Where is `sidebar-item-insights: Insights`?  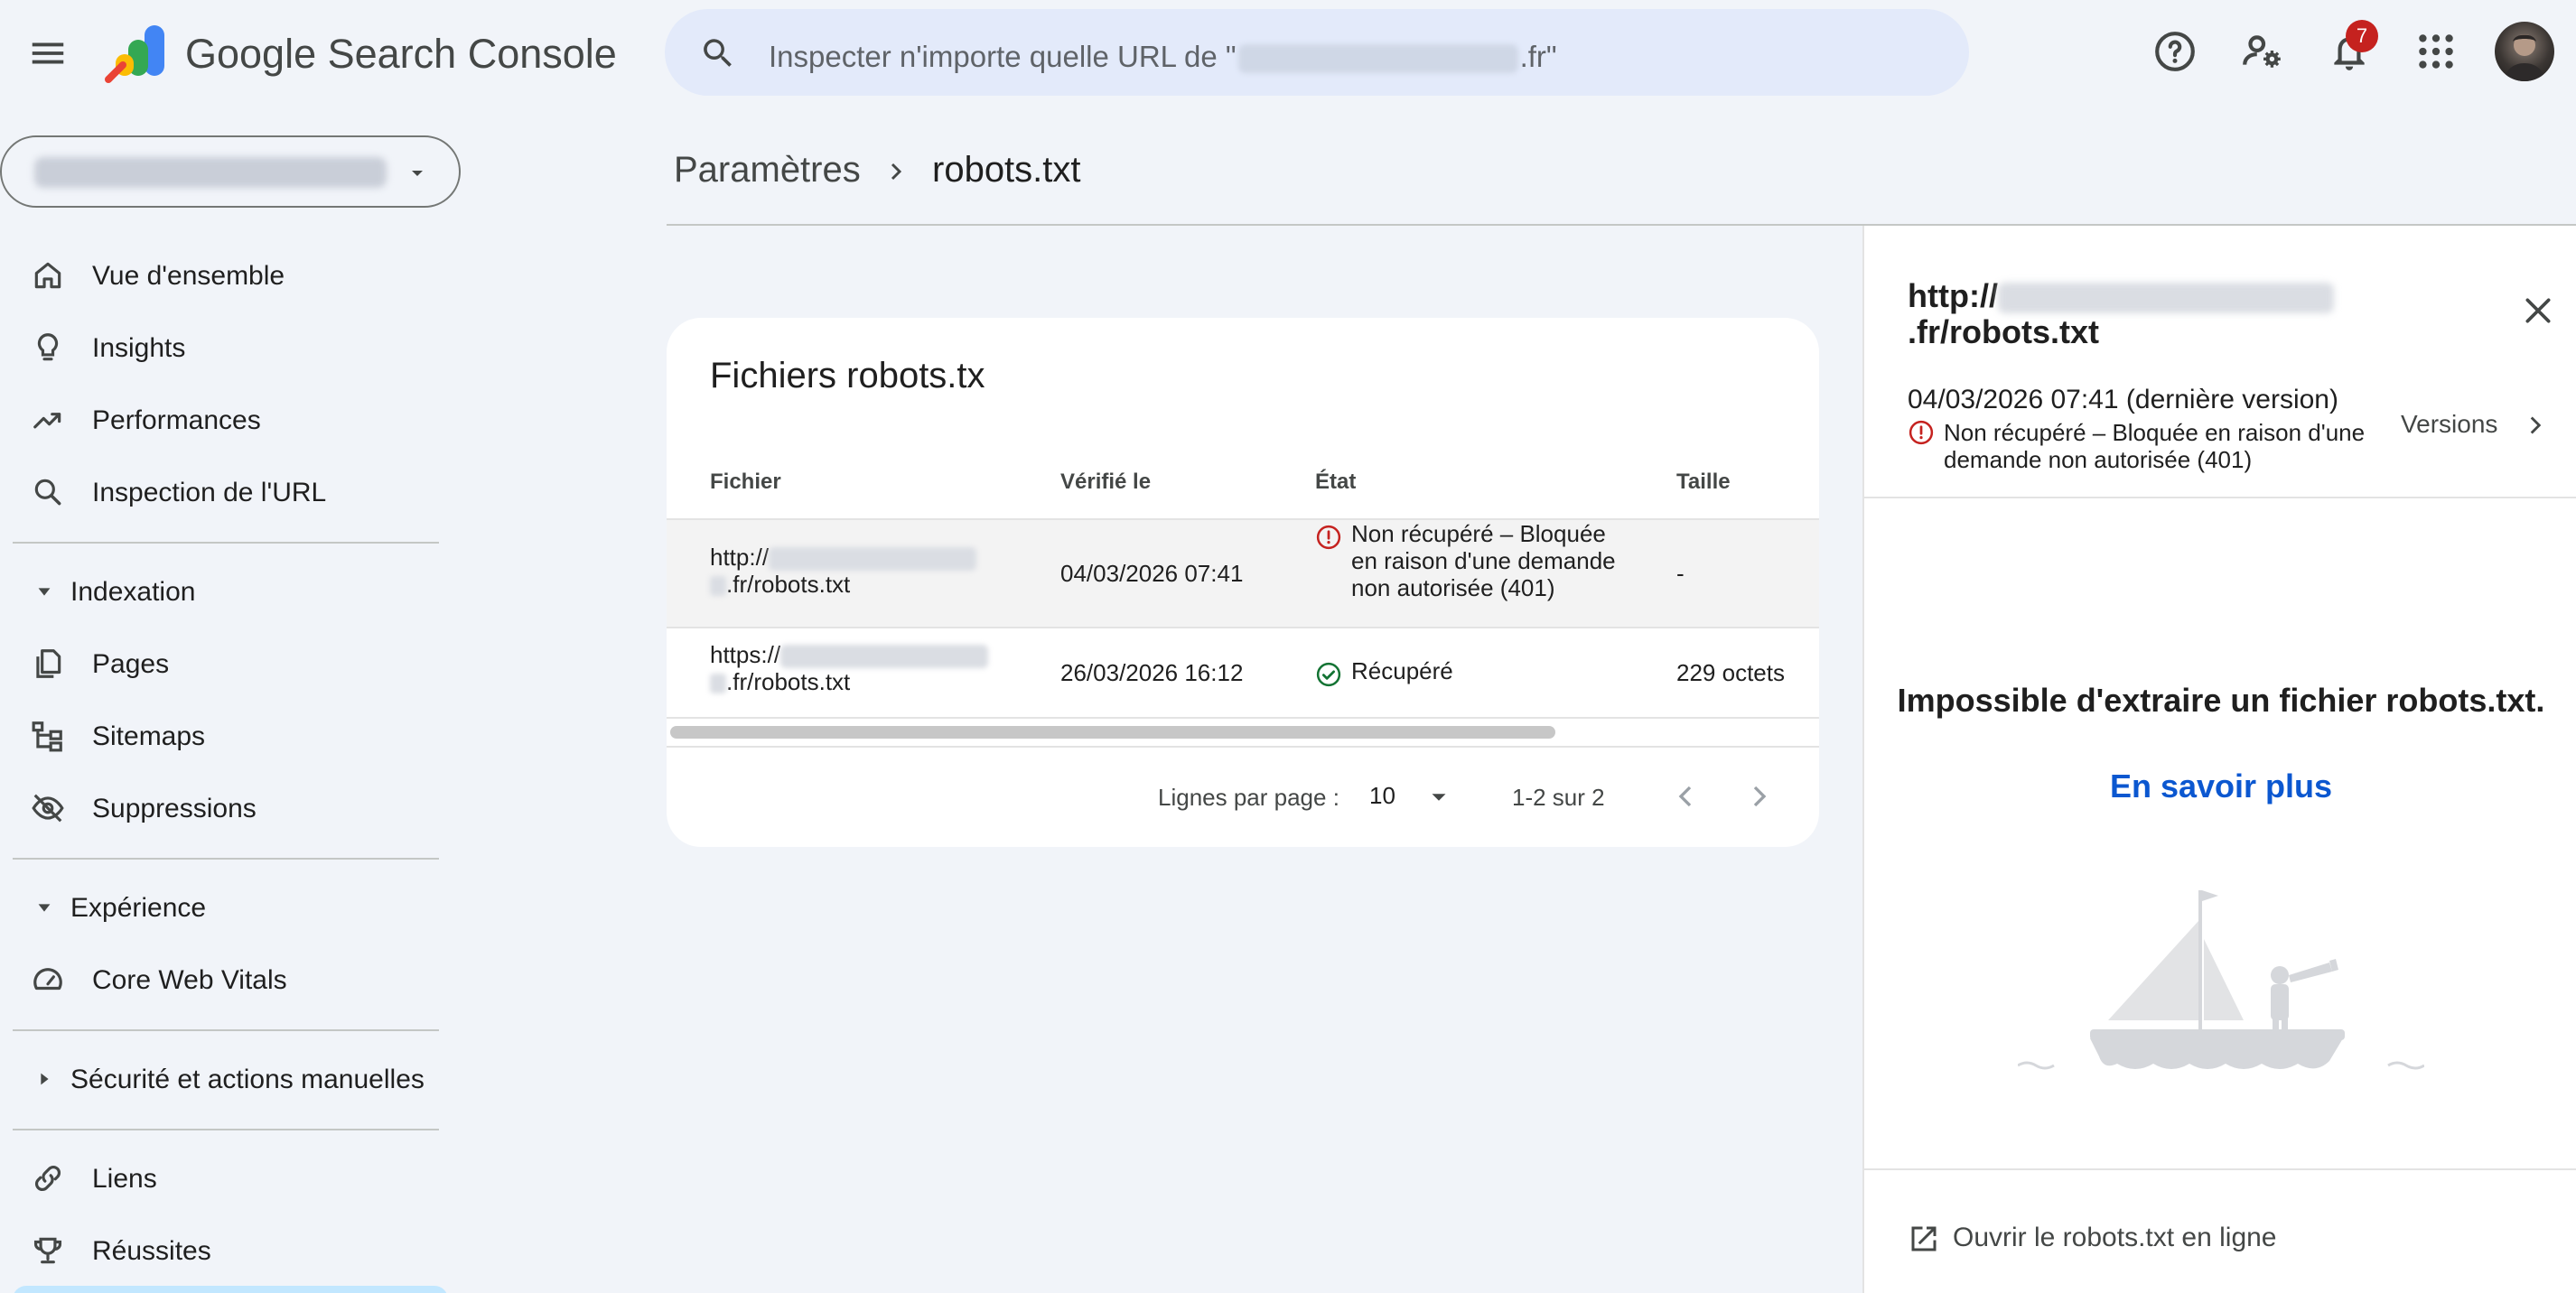
sidebar-item-insights: Insights is located at coordinates (230, 347).